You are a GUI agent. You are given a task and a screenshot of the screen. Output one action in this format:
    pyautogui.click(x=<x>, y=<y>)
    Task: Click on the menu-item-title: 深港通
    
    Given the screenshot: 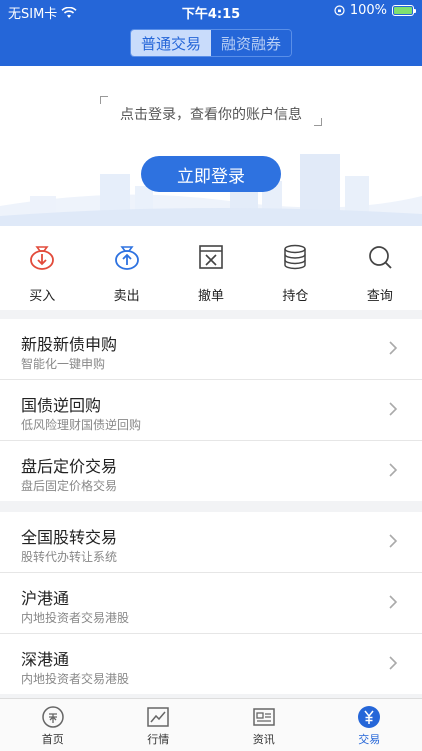 What is the action you would take?
    pyautogui.click(x=45, y=658)
    